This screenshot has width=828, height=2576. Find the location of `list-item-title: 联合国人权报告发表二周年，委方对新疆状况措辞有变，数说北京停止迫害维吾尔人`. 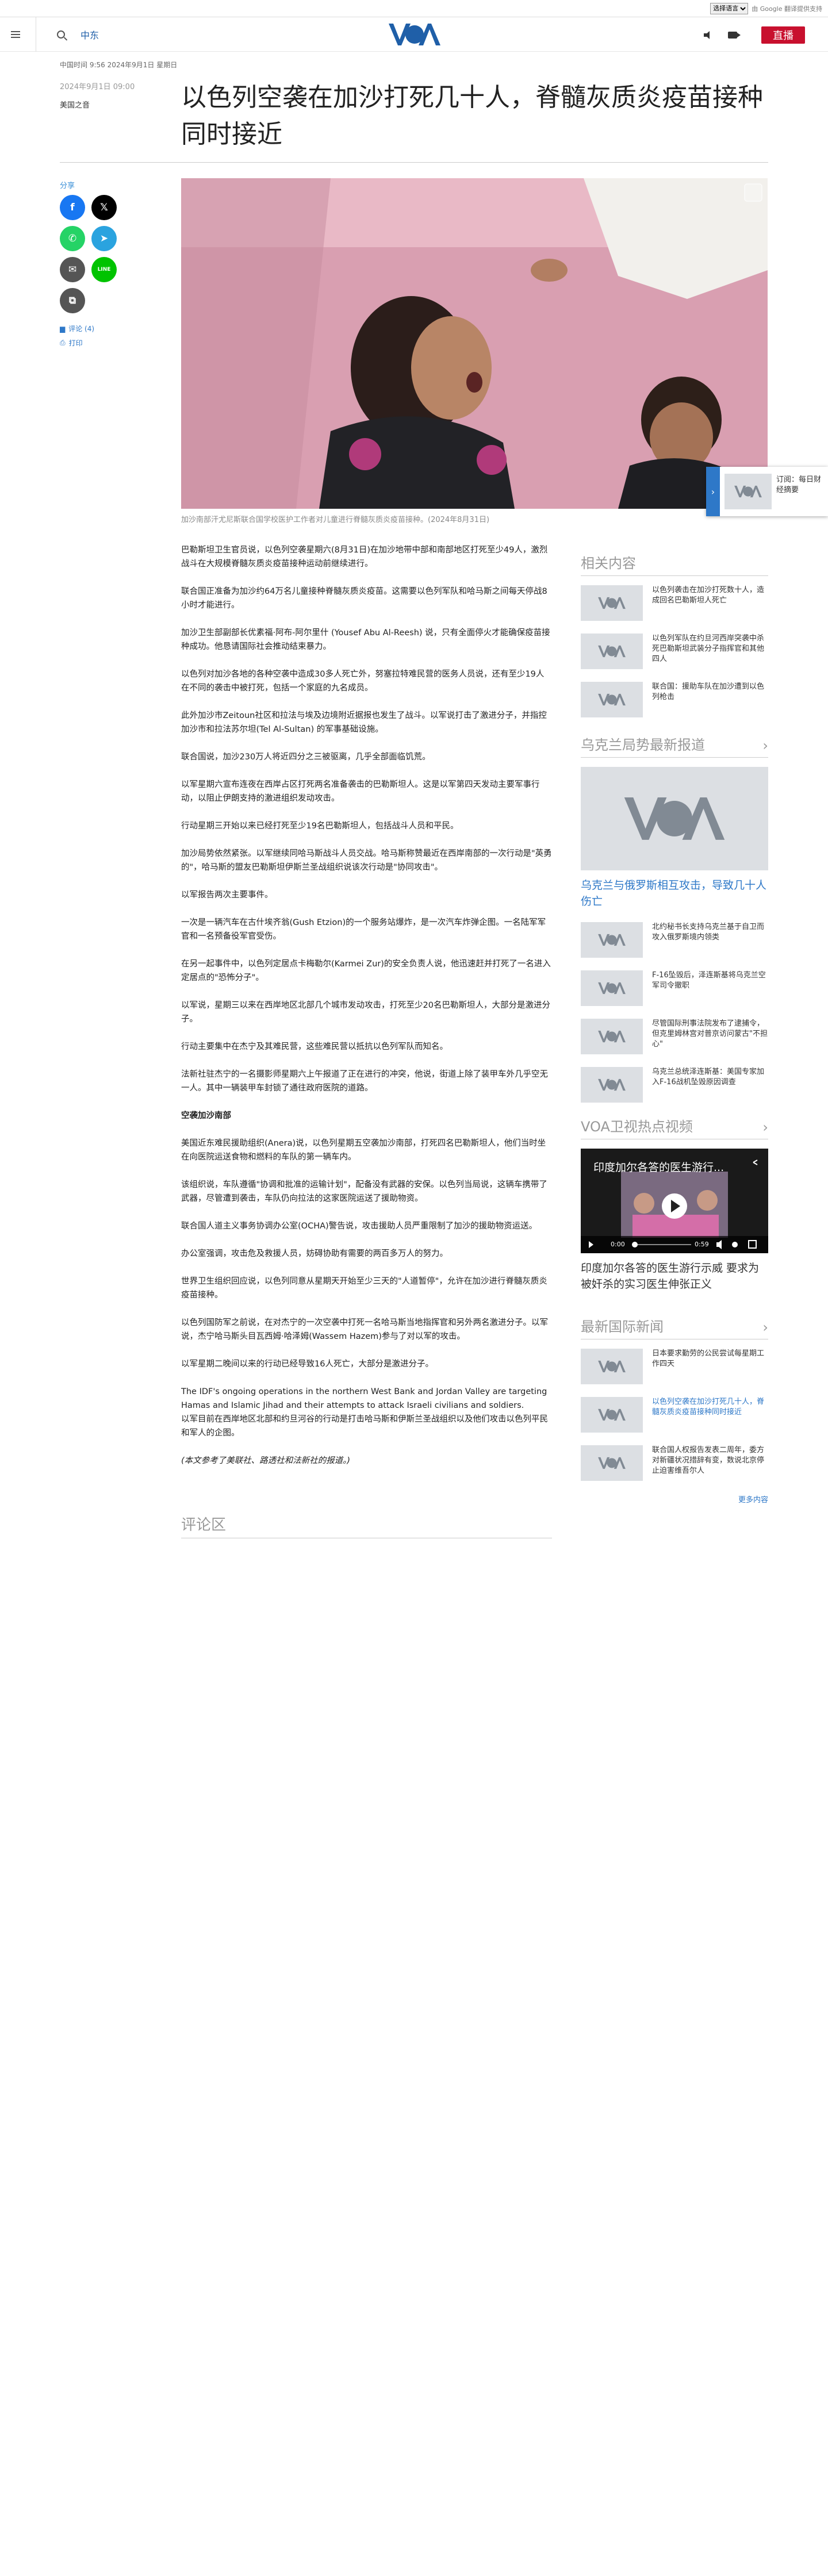

list-item-title: 联合国人权报告发表二周年，委方对新疆状况措辞有变，数说北京停止迫害维吾尔人 is located at coordinates (710, 1460).